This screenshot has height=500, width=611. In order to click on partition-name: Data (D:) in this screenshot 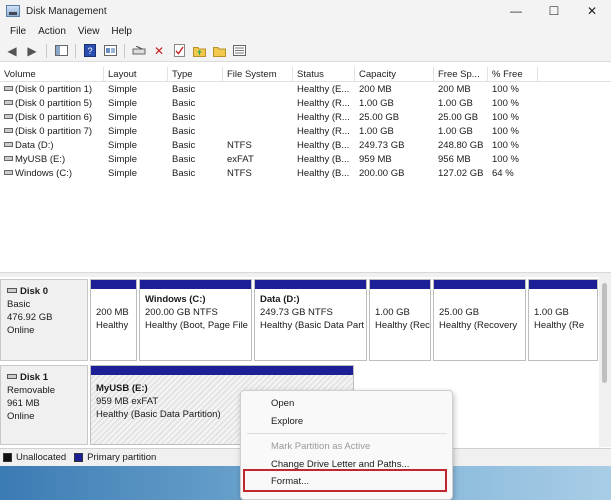, I will do `click(280, 299)`.